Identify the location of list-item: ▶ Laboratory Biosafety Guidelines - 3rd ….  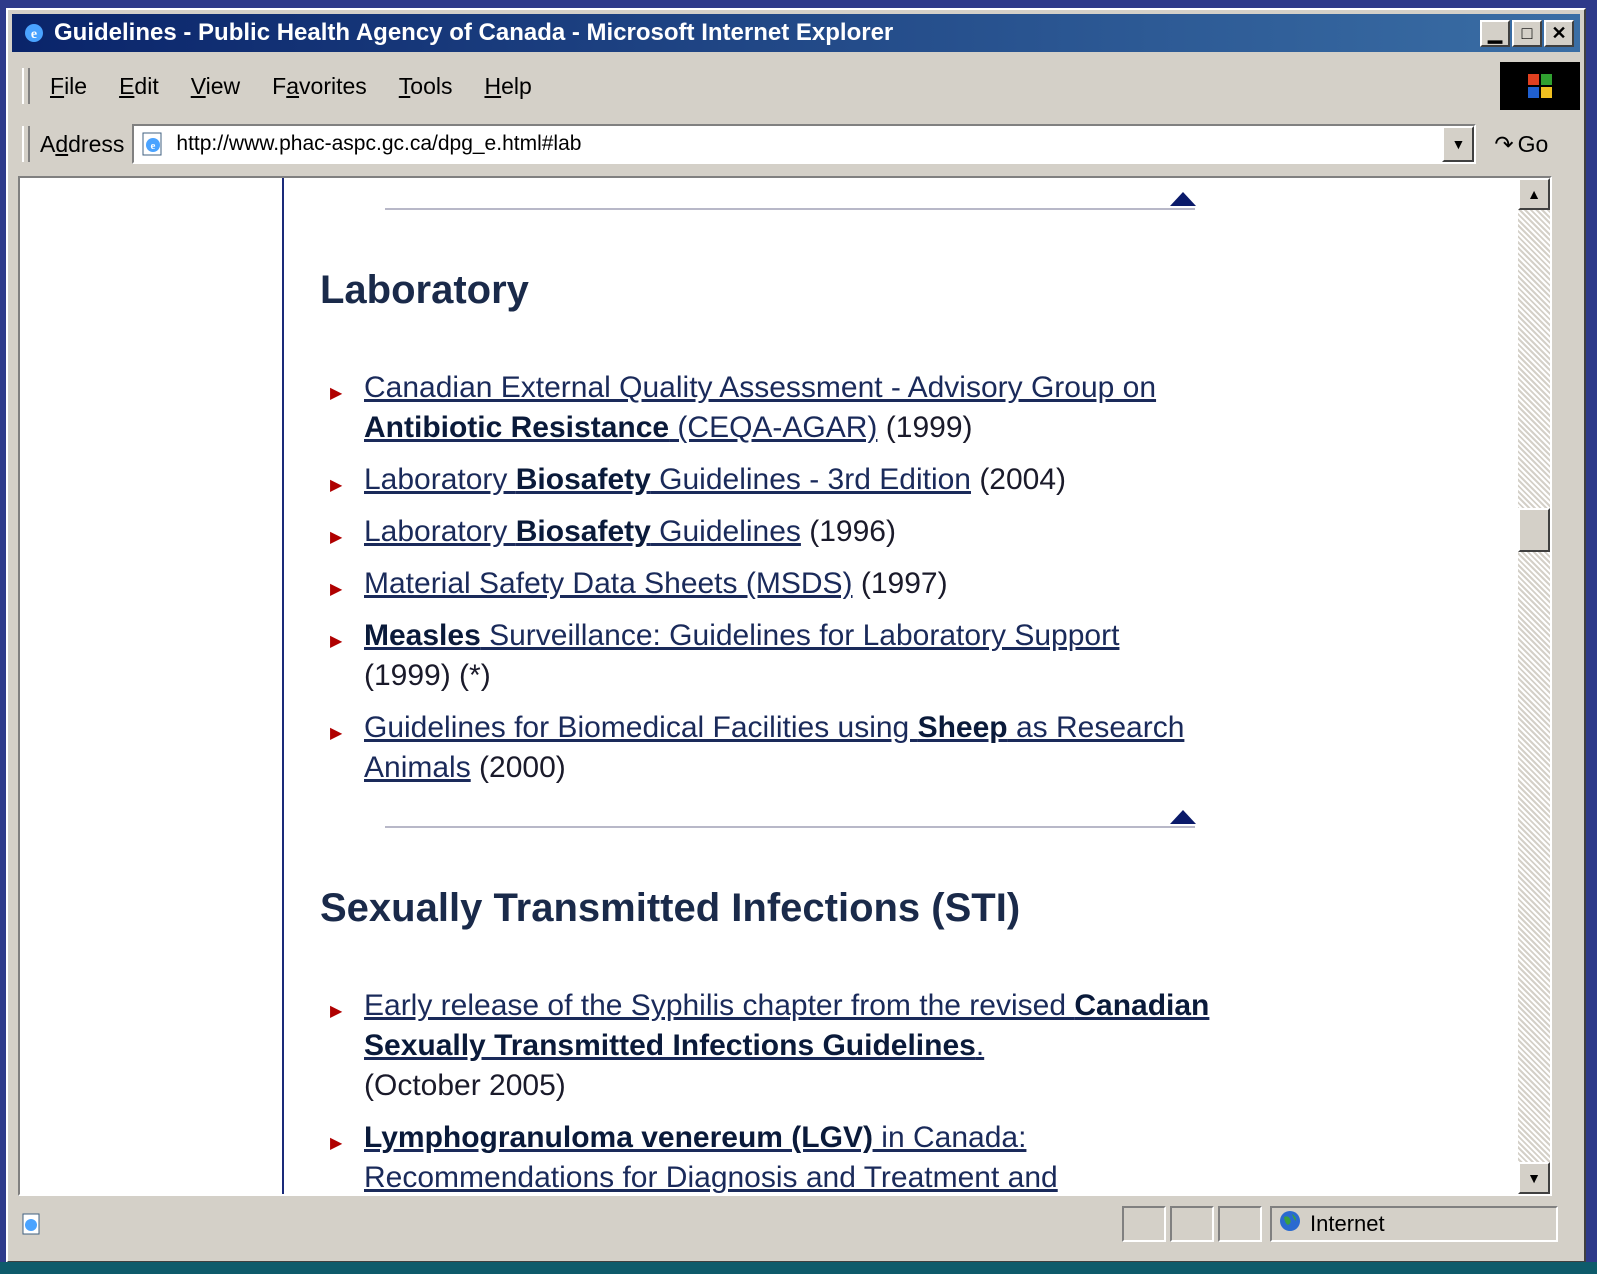
(770, 480).